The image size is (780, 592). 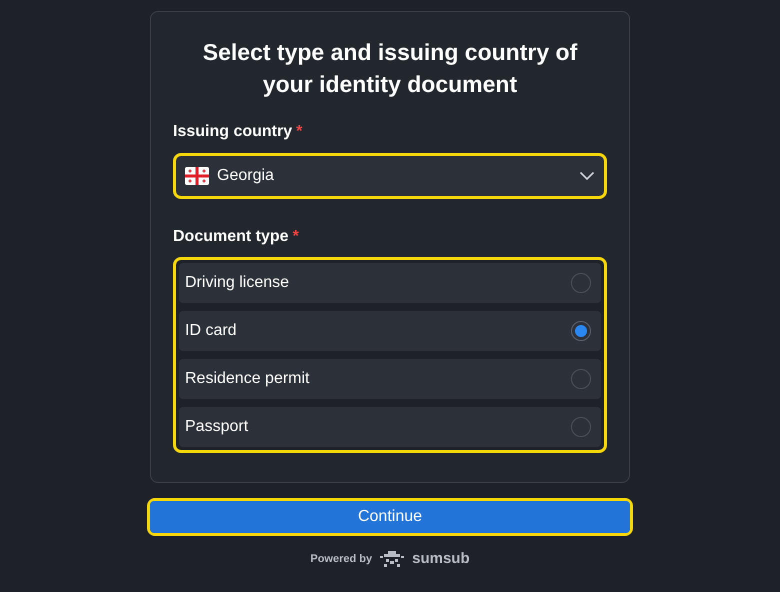 What do you see at coordinates (390, 427) in the screenshot?
I see `document-option: Passport` at bounding box center [390, 427].